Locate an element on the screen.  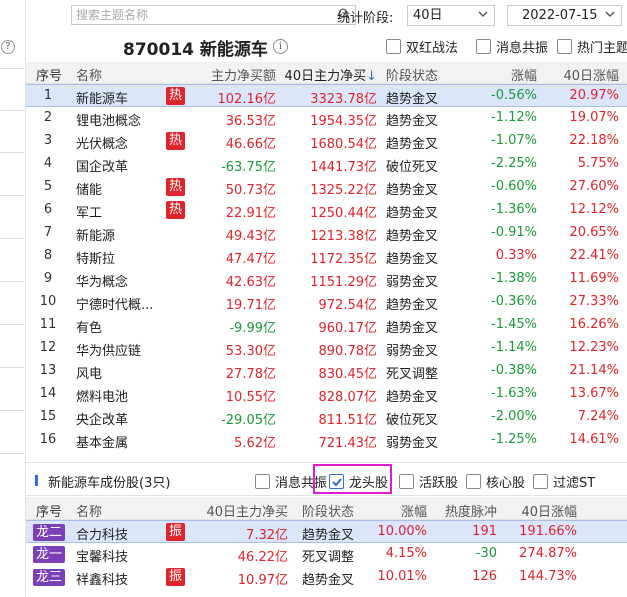
left-panel-edge: ? is located at coordinates (13, 298).